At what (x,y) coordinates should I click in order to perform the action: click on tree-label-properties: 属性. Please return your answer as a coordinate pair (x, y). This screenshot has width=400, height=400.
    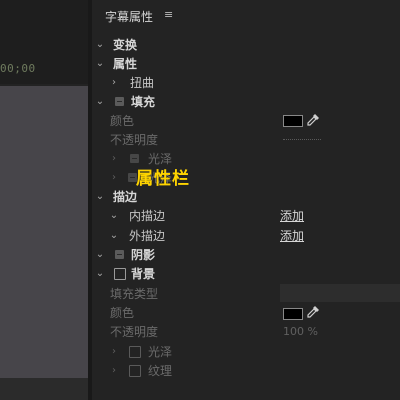
    Looking at the image, I should click on (125, 64).